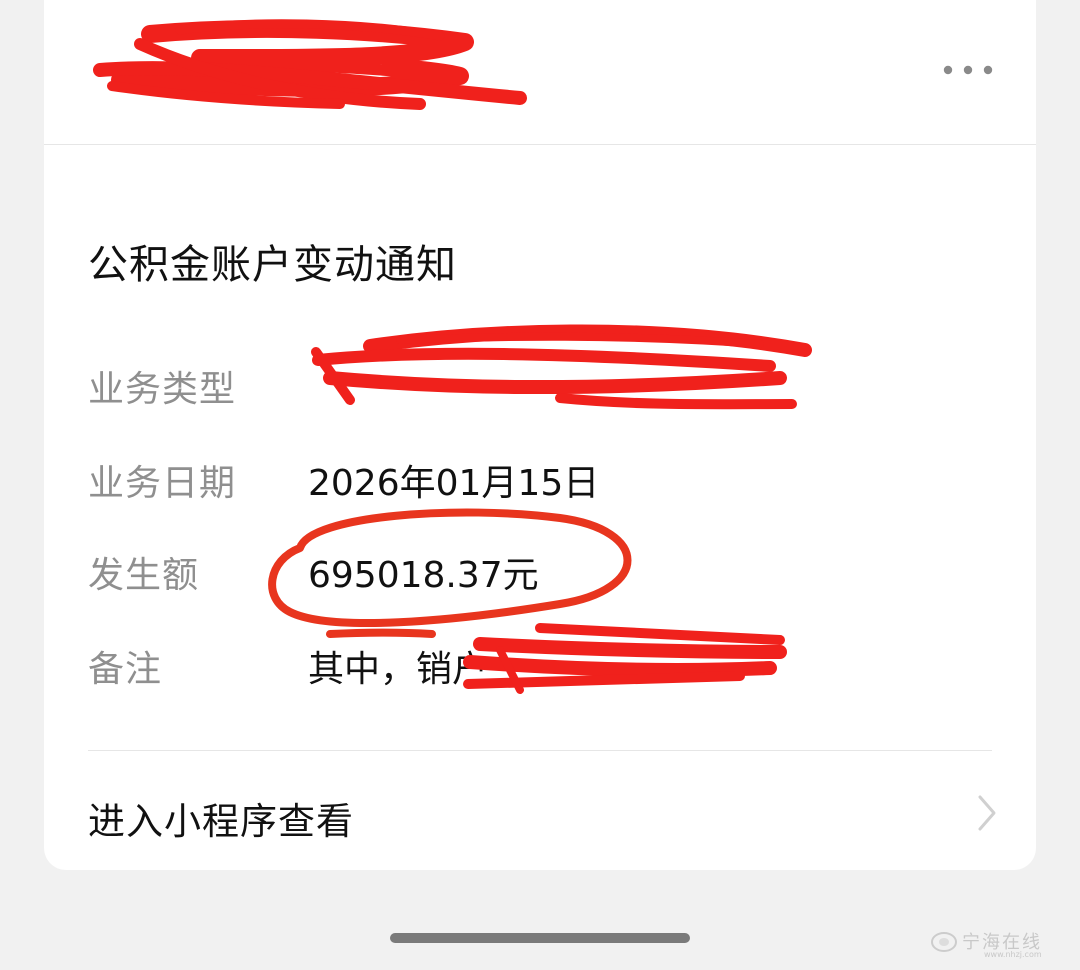  I want to click on amount-label: 发生额, so click(144, 575).